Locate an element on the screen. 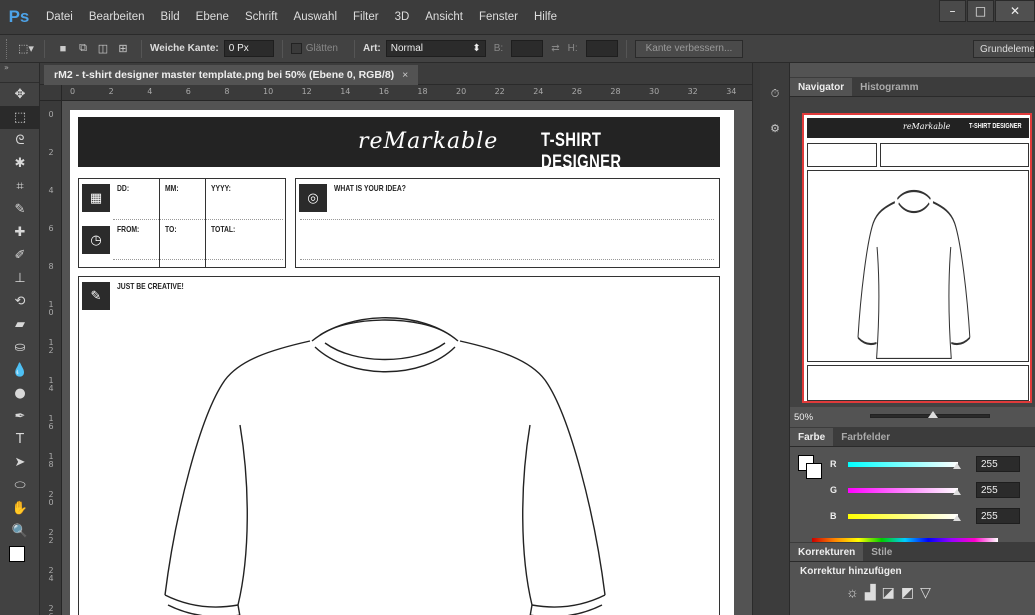 Image resolution: width=1035 pixels, height=615 pixels. menu-schrift: Schrift is located at coordinates (261, 17).